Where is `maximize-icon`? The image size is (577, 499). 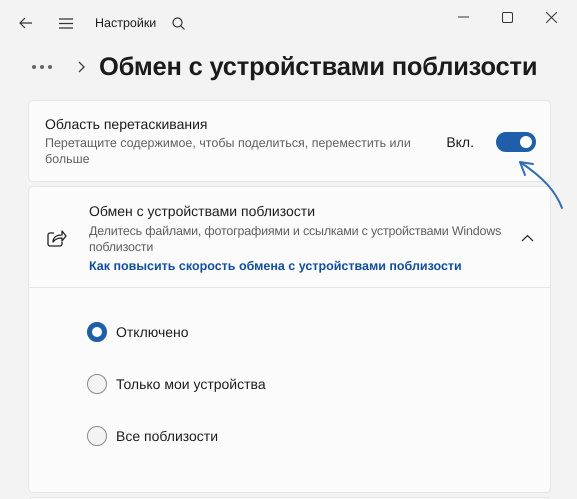
maximize-icon is located at coordinates (507, 17).